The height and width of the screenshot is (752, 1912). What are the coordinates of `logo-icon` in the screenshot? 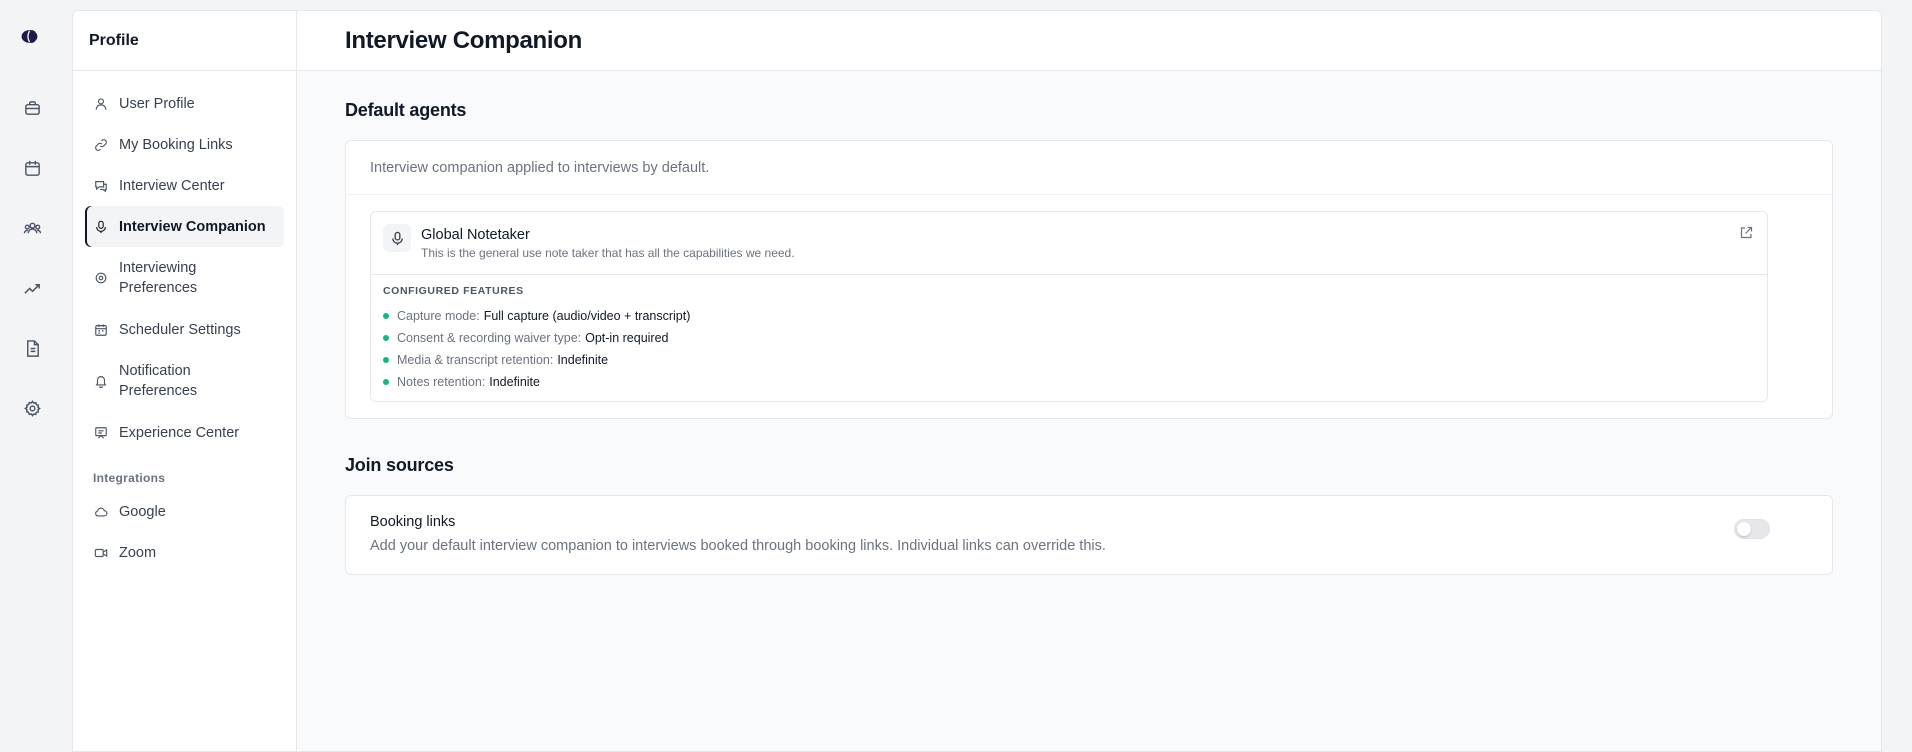 It's located at (32, 37).